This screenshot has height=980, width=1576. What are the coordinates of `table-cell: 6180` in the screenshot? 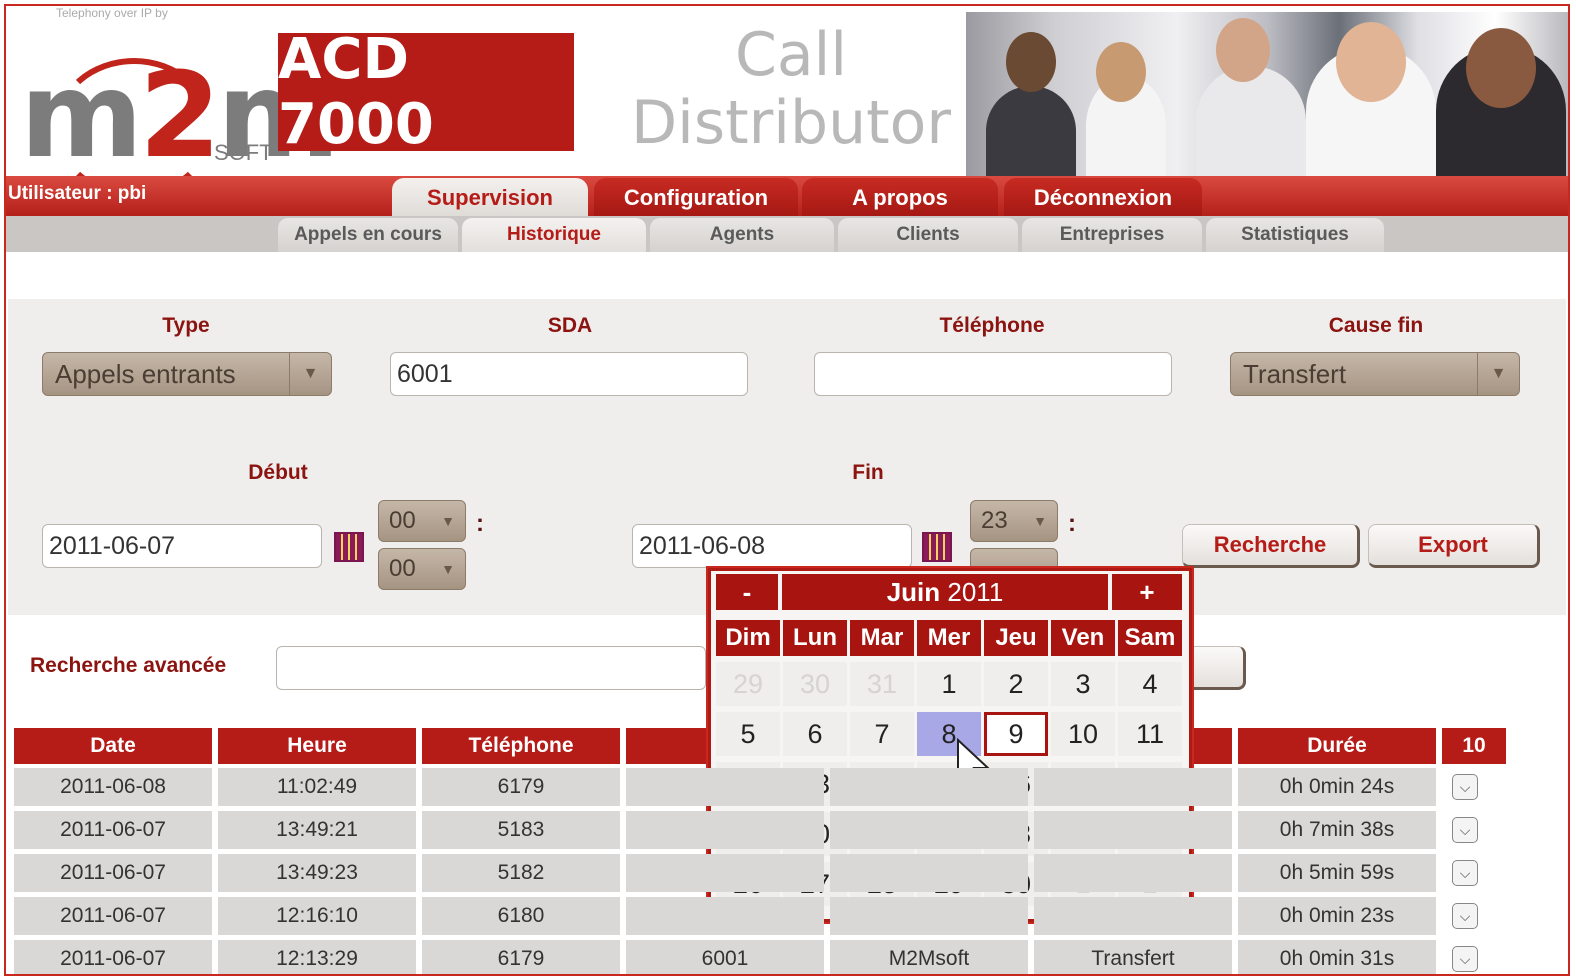 It's located at (521, 916).